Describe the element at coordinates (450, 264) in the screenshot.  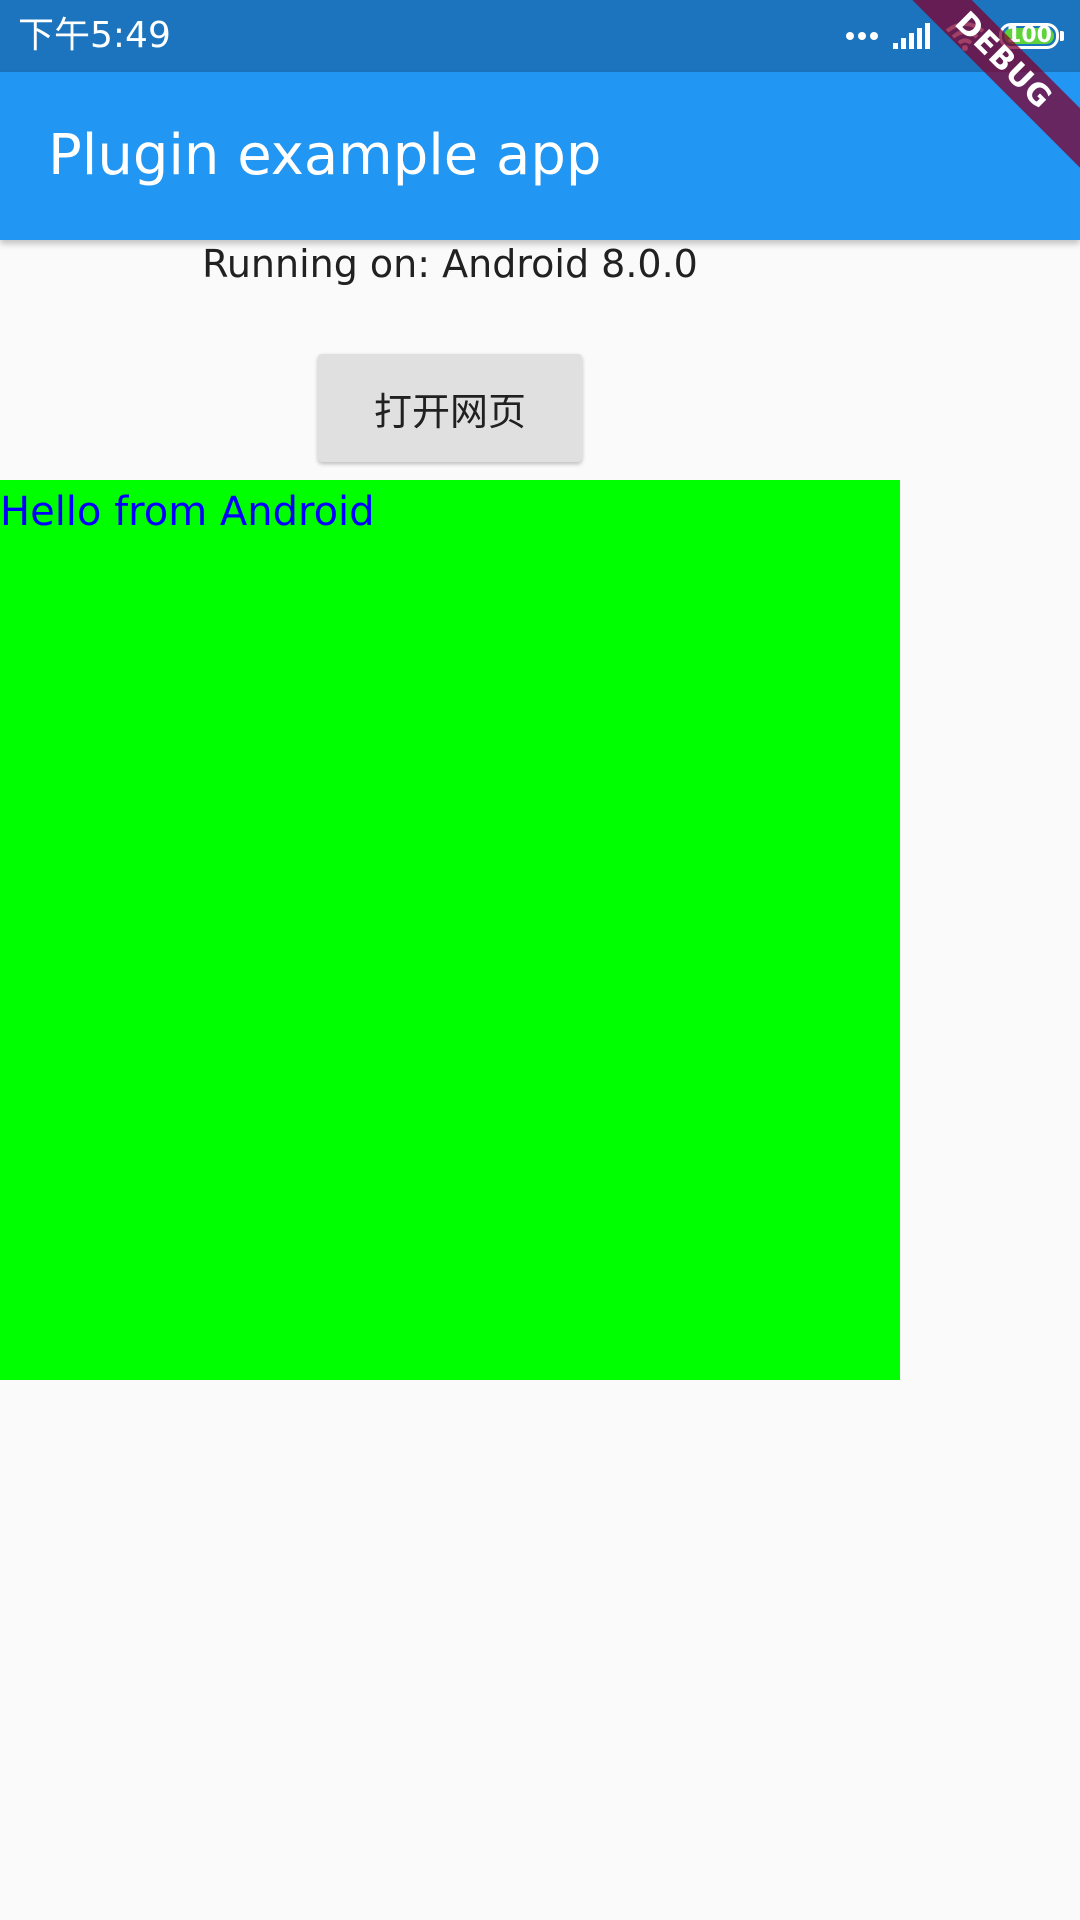
I see `running-on-text: Running on: Android 8.0.0` at that location.